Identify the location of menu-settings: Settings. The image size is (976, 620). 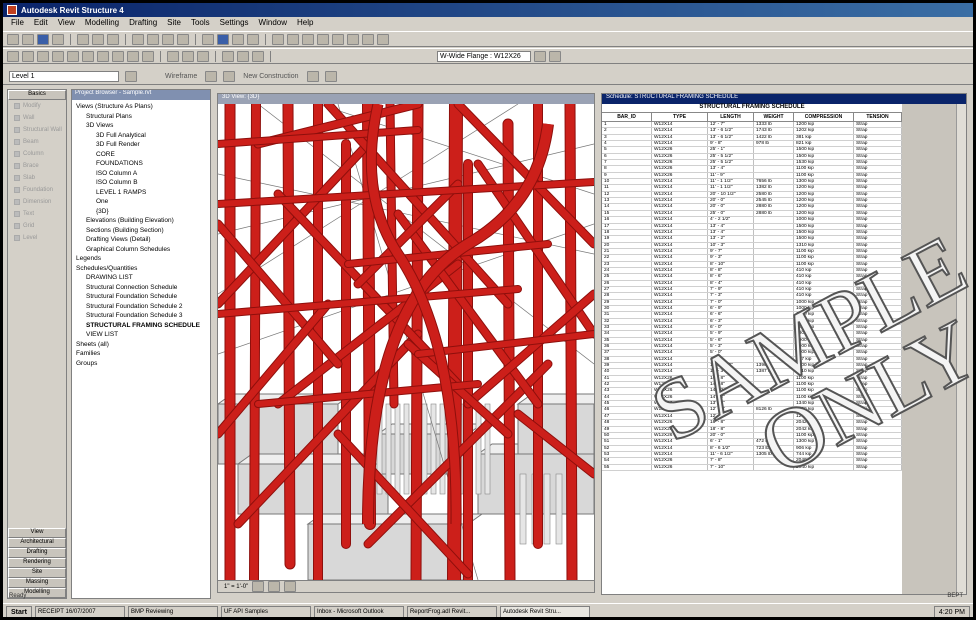
(234, 23).